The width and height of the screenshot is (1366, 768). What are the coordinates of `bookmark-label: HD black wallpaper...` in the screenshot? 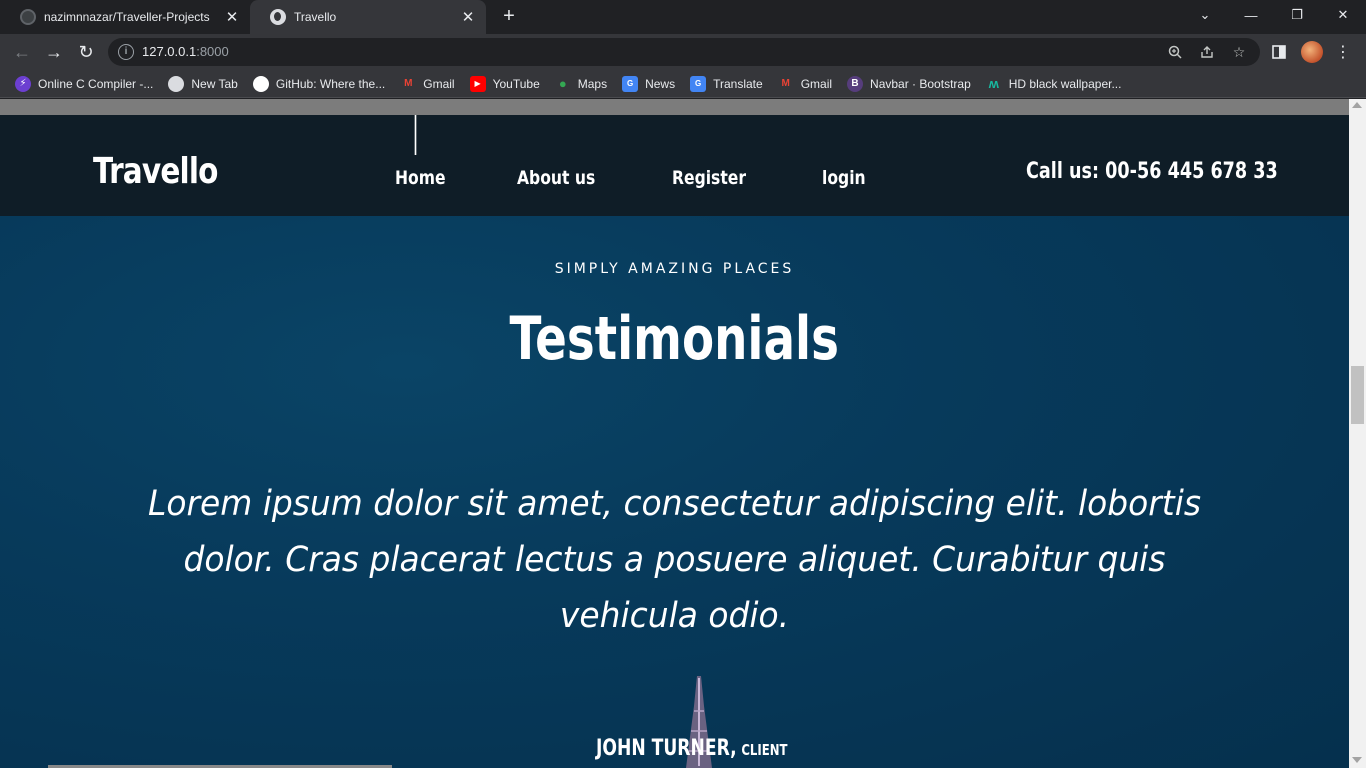 It's located at (1065, 83).